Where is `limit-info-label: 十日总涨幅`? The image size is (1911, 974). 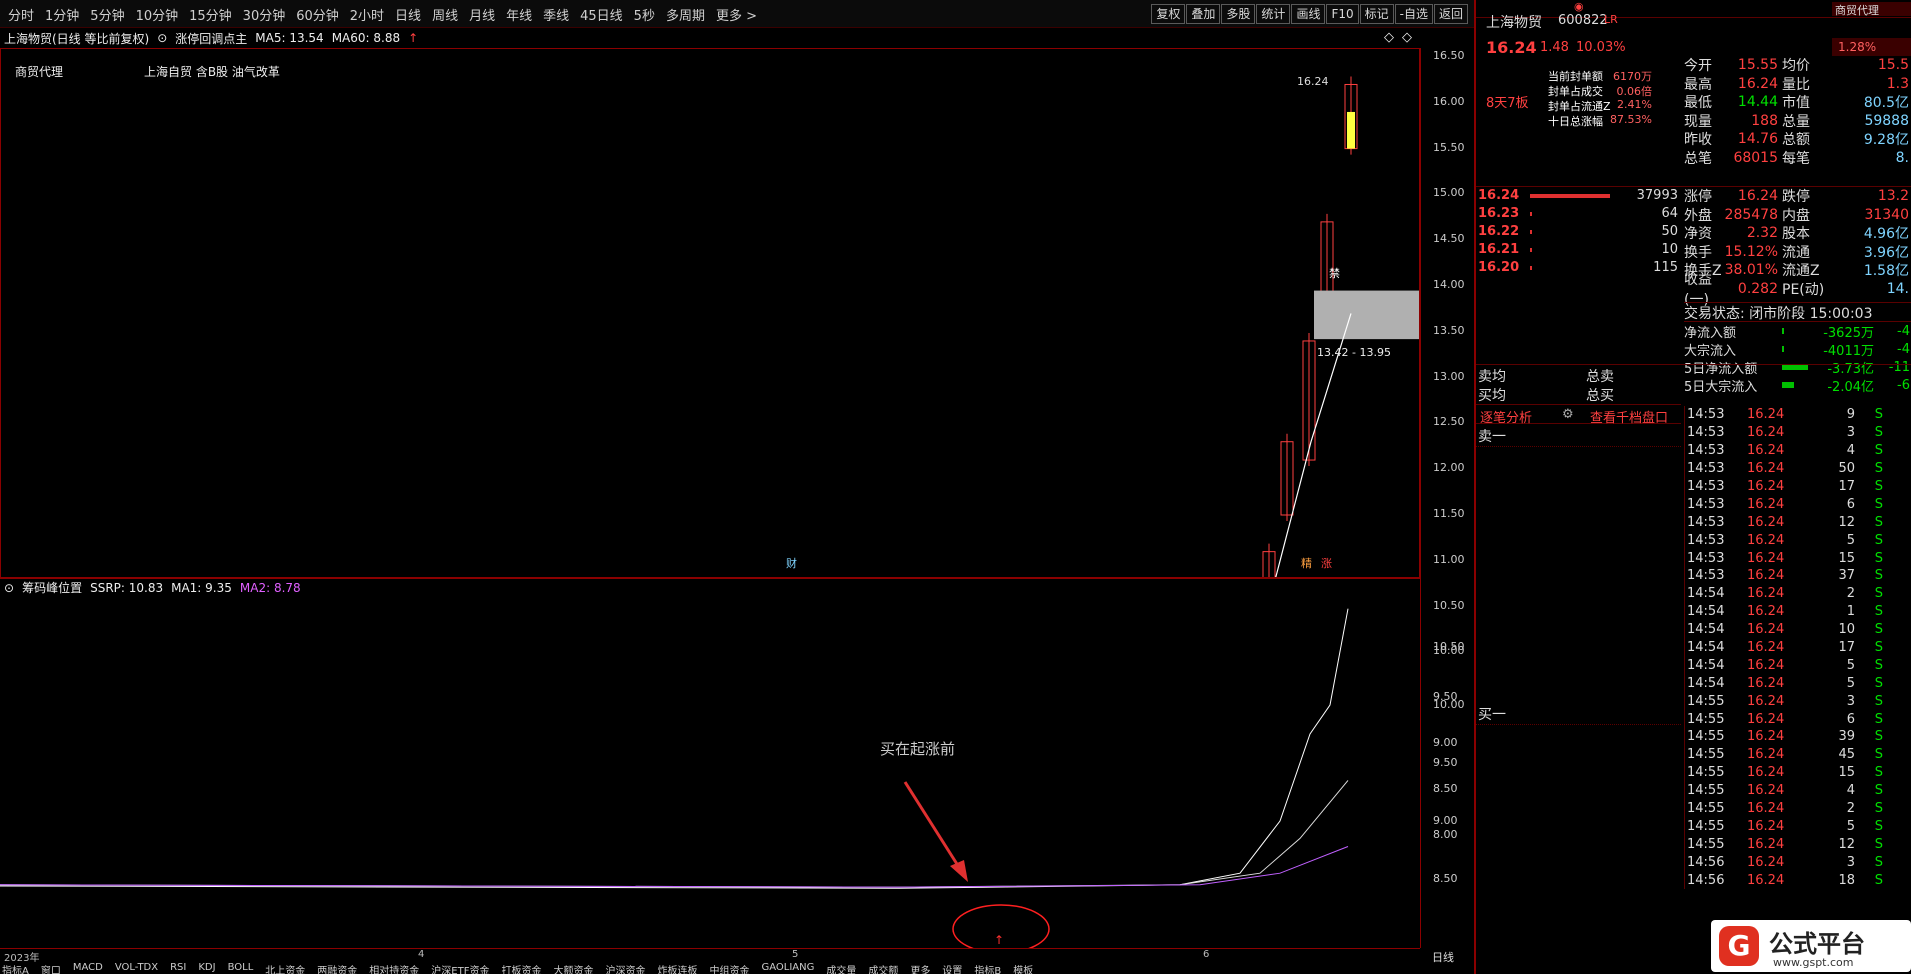 limit-info-label: 十日总涨幅 is located at coordinates (1575, 121).